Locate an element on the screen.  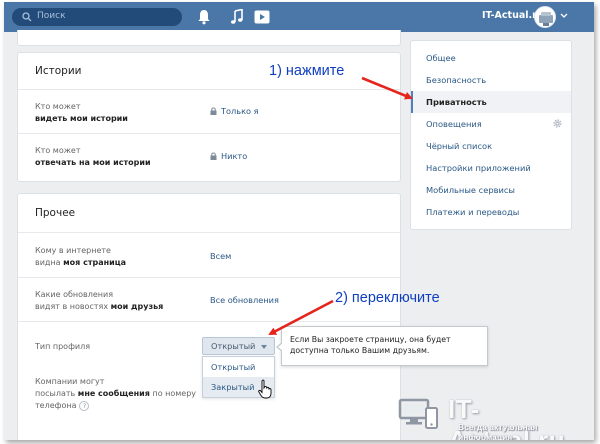
help-icon: ? is located at coordinates (84, 406).